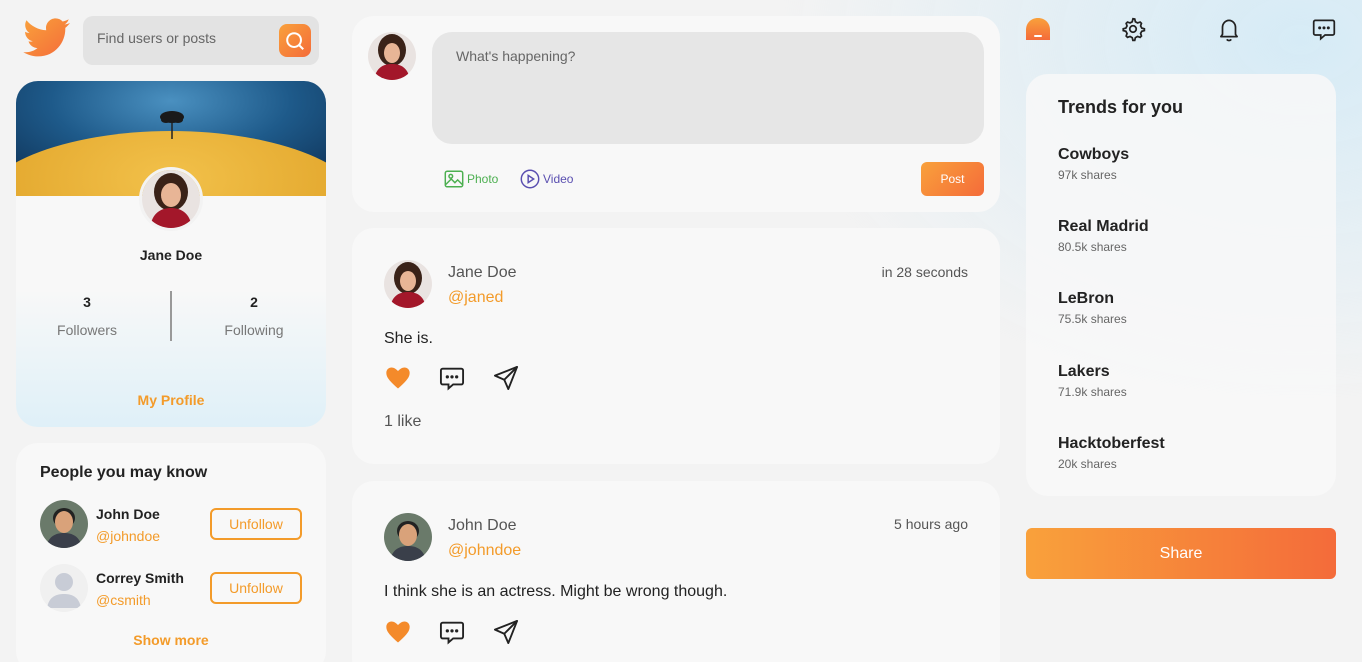 The image size is (1362, 662). What do you see at coordinates (171, 316) in the screenshot?
I see `stats-divider` at bounding box center [171, 316].